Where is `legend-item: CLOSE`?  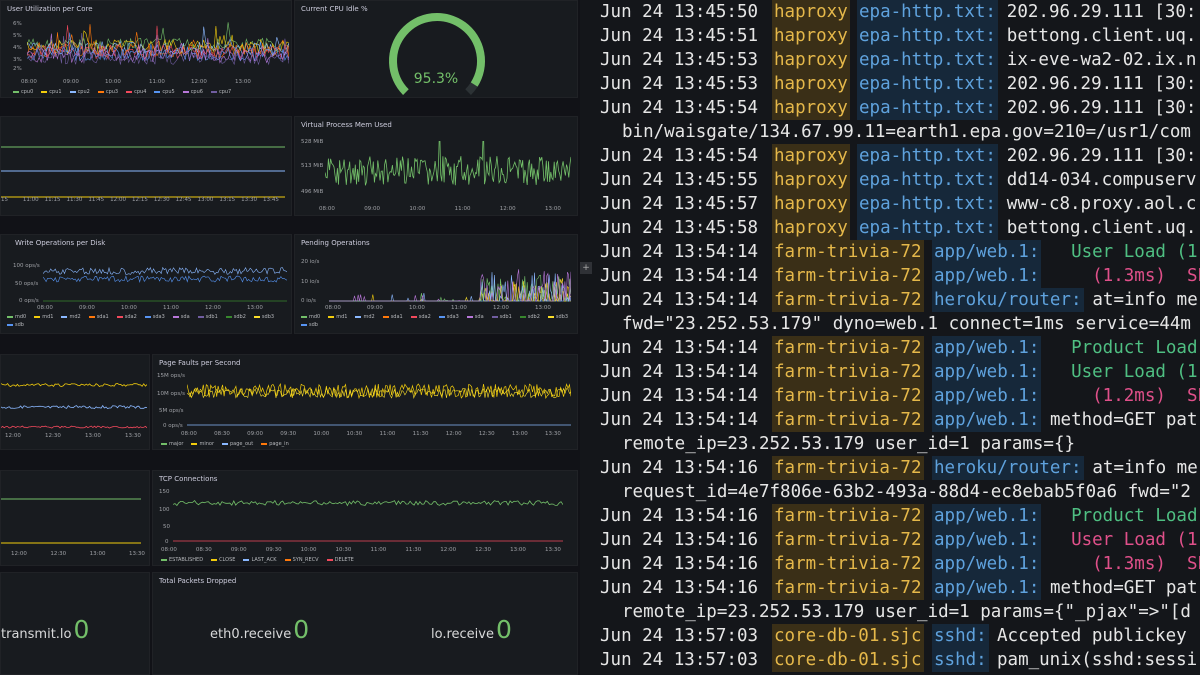
legend-item: CLOSE is located at coordinates (223, 560).